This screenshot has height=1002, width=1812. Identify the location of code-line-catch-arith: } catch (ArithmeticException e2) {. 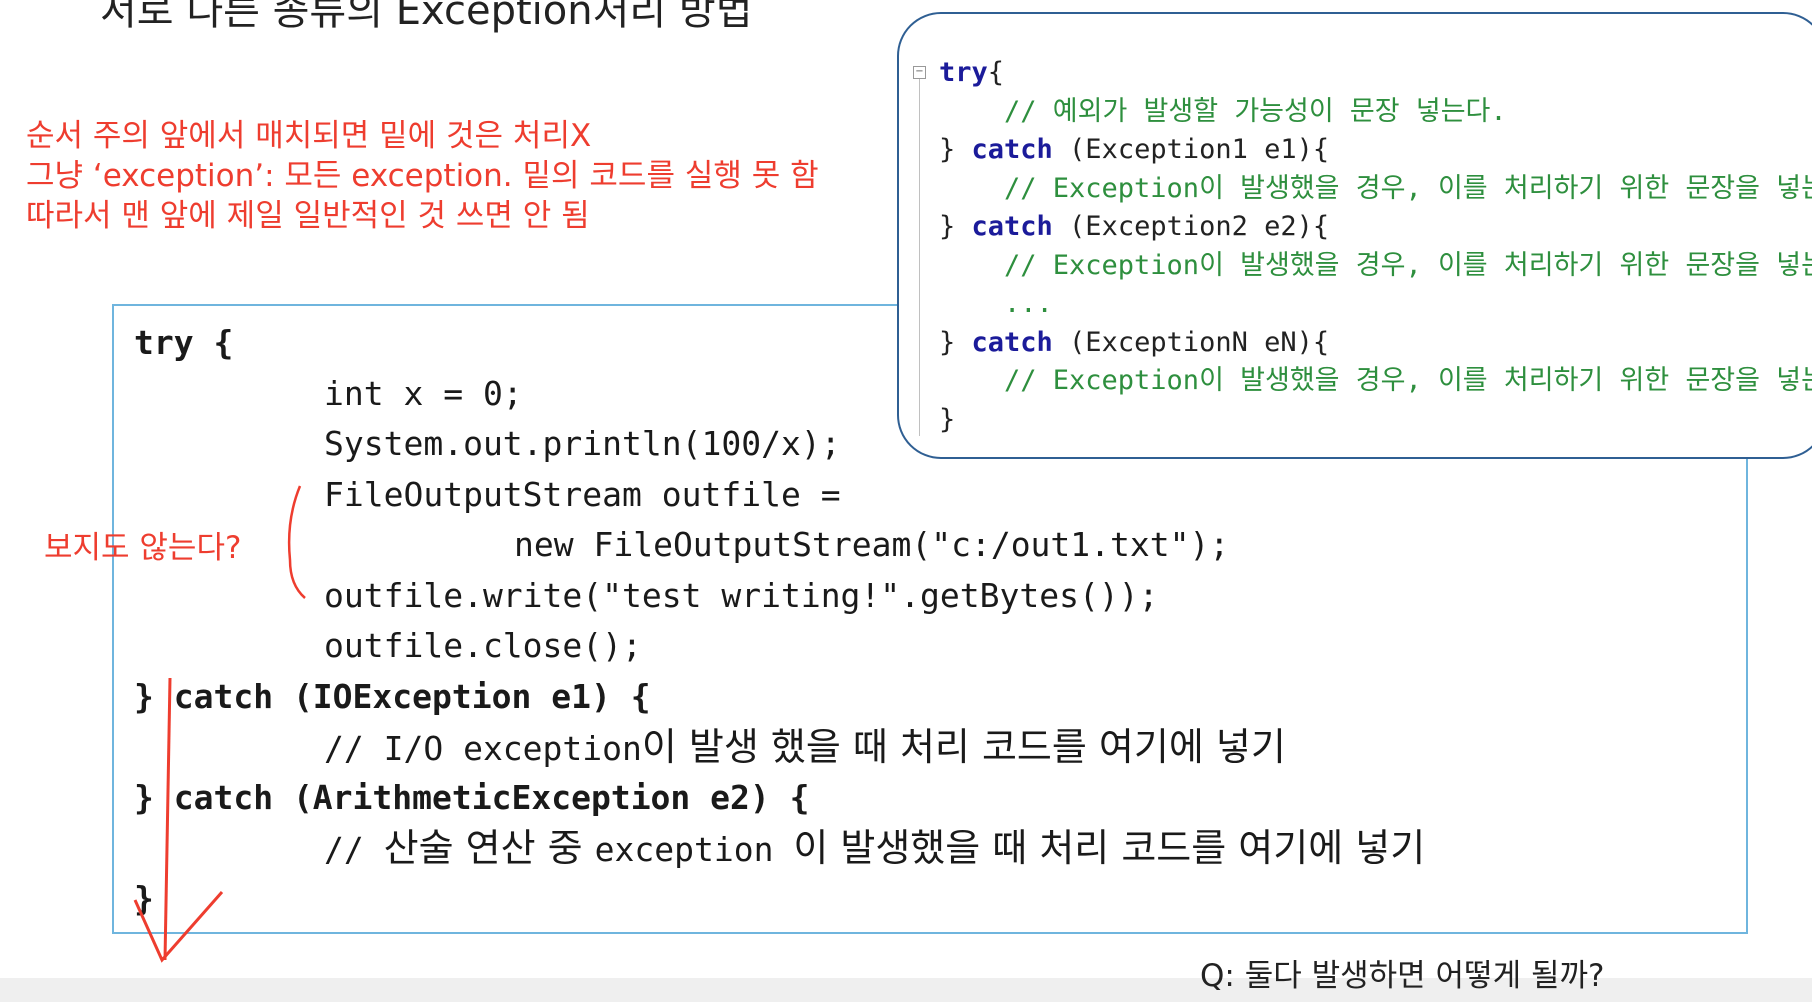
(472, 797).